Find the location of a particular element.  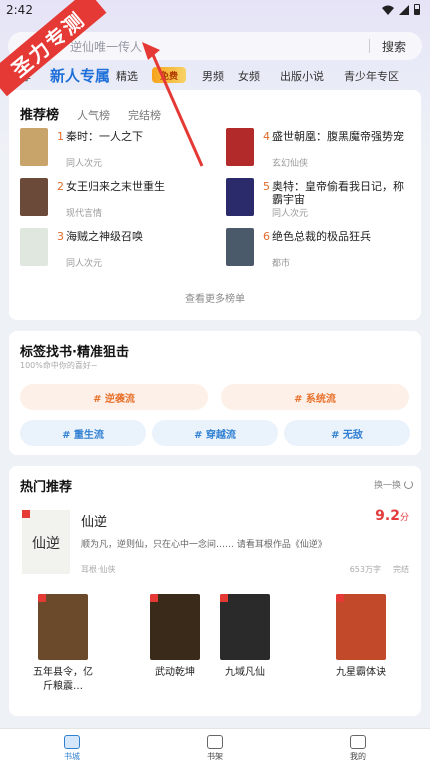

nav-bookshelf-label: 书架 is located at coordinates (215, 756).